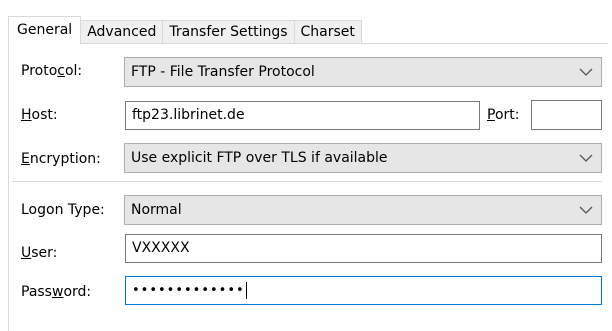 This screenshot has height=331, width=612. What do you see at coordinates (156, 210) in the screenshot?
I see `logon-type-value: Normal` at bounding box center [156, 210].